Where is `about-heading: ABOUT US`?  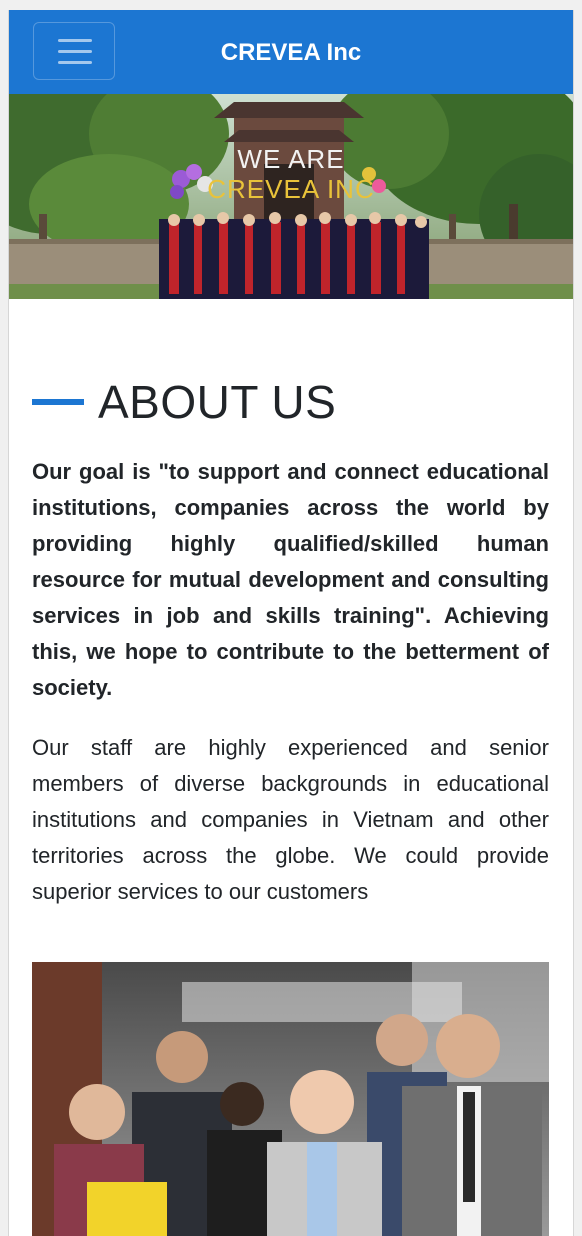
about-heading: ABOUT US is located at coordinates (290, 402).